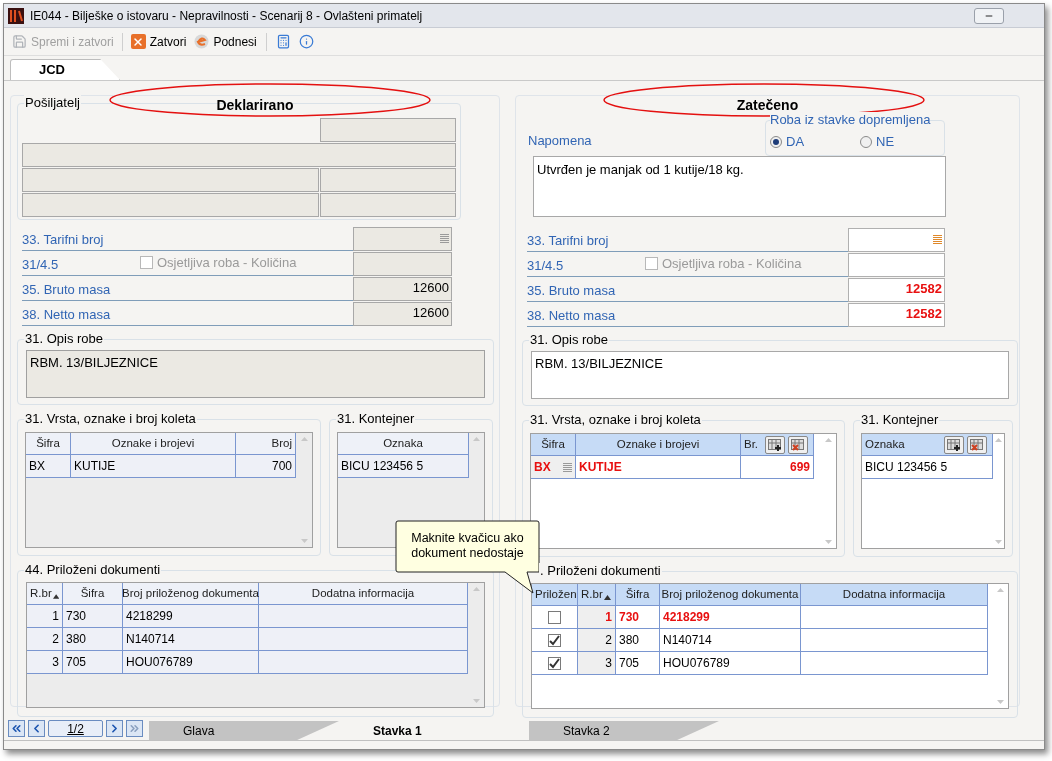  I want to click on first-page-button, so click(16, 728).